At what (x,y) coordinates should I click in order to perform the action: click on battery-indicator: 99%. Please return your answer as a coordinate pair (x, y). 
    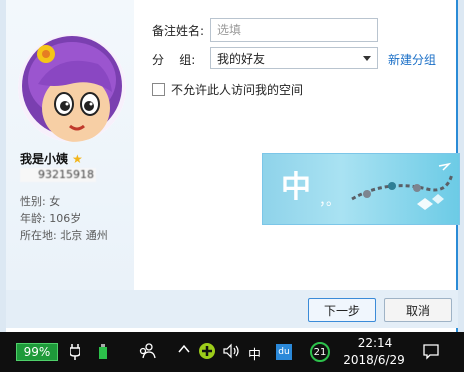
    Looking at the image, I should click on (37, 352).